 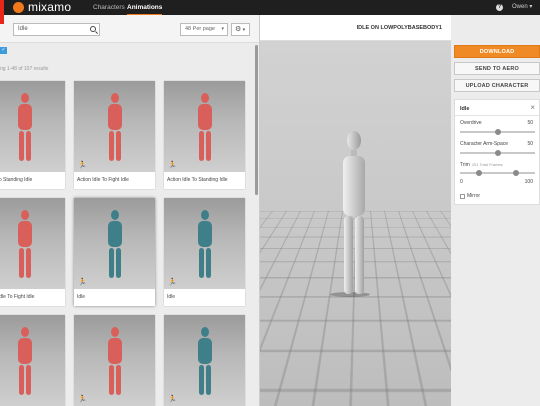 I want to click on settings-dropdown: ⚙ ▾, so click(x=240, y=29).